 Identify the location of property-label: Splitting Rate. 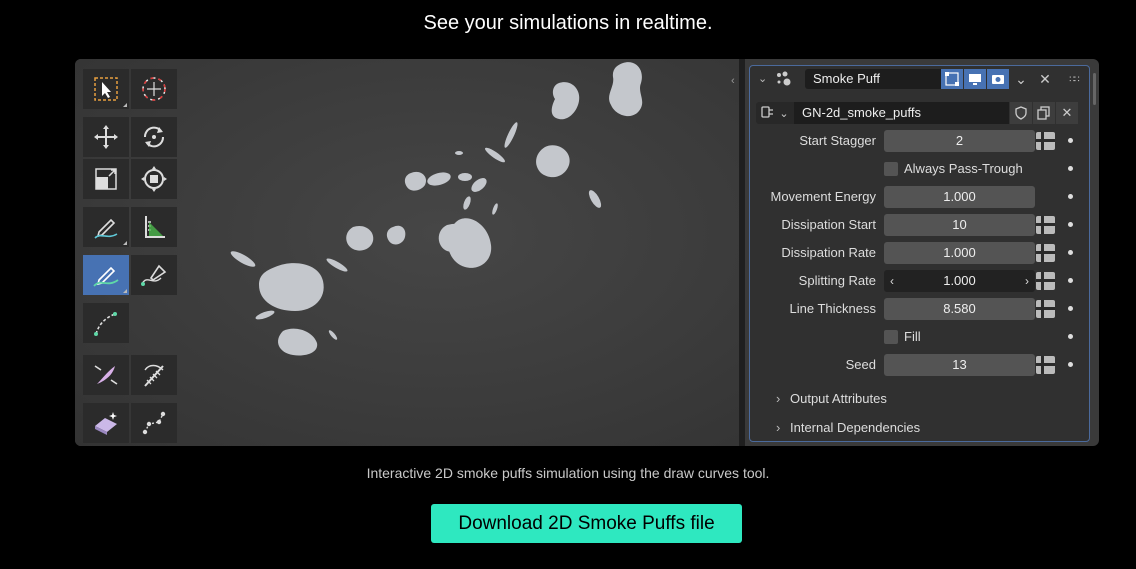
(837, 280).